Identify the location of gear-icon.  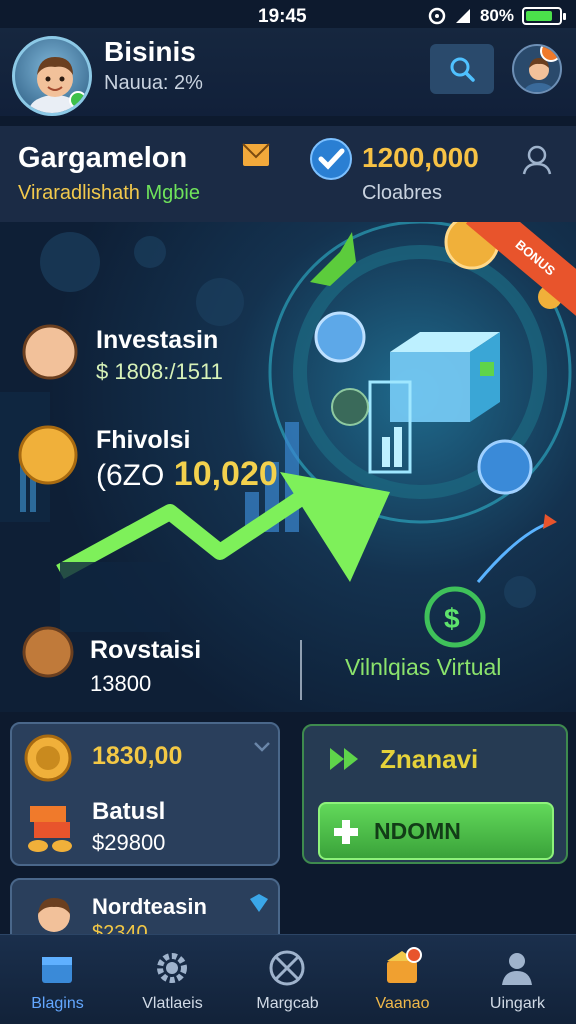
(172, 968).